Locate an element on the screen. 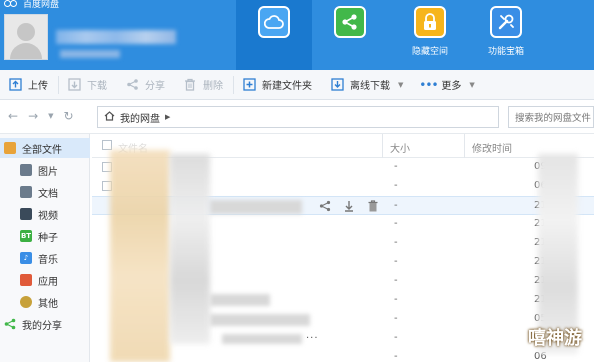  new-folder-button: 新建文件夹 is located at coordinates (278, 85).